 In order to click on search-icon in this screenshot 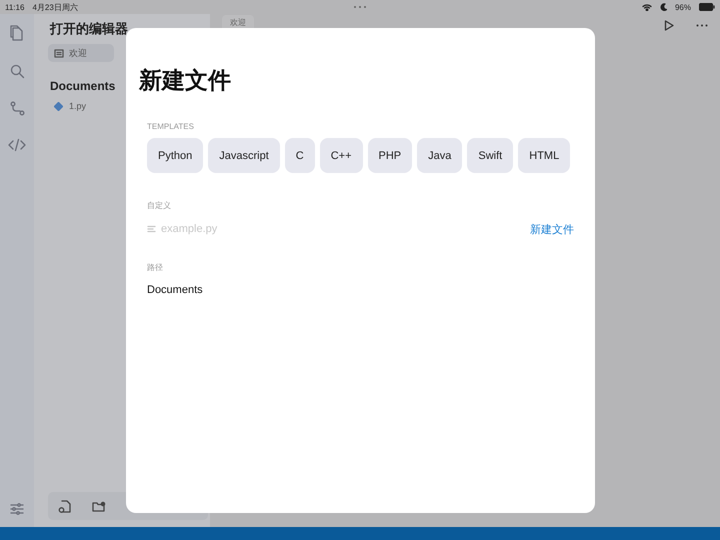, I will do `click(17, 71)`.